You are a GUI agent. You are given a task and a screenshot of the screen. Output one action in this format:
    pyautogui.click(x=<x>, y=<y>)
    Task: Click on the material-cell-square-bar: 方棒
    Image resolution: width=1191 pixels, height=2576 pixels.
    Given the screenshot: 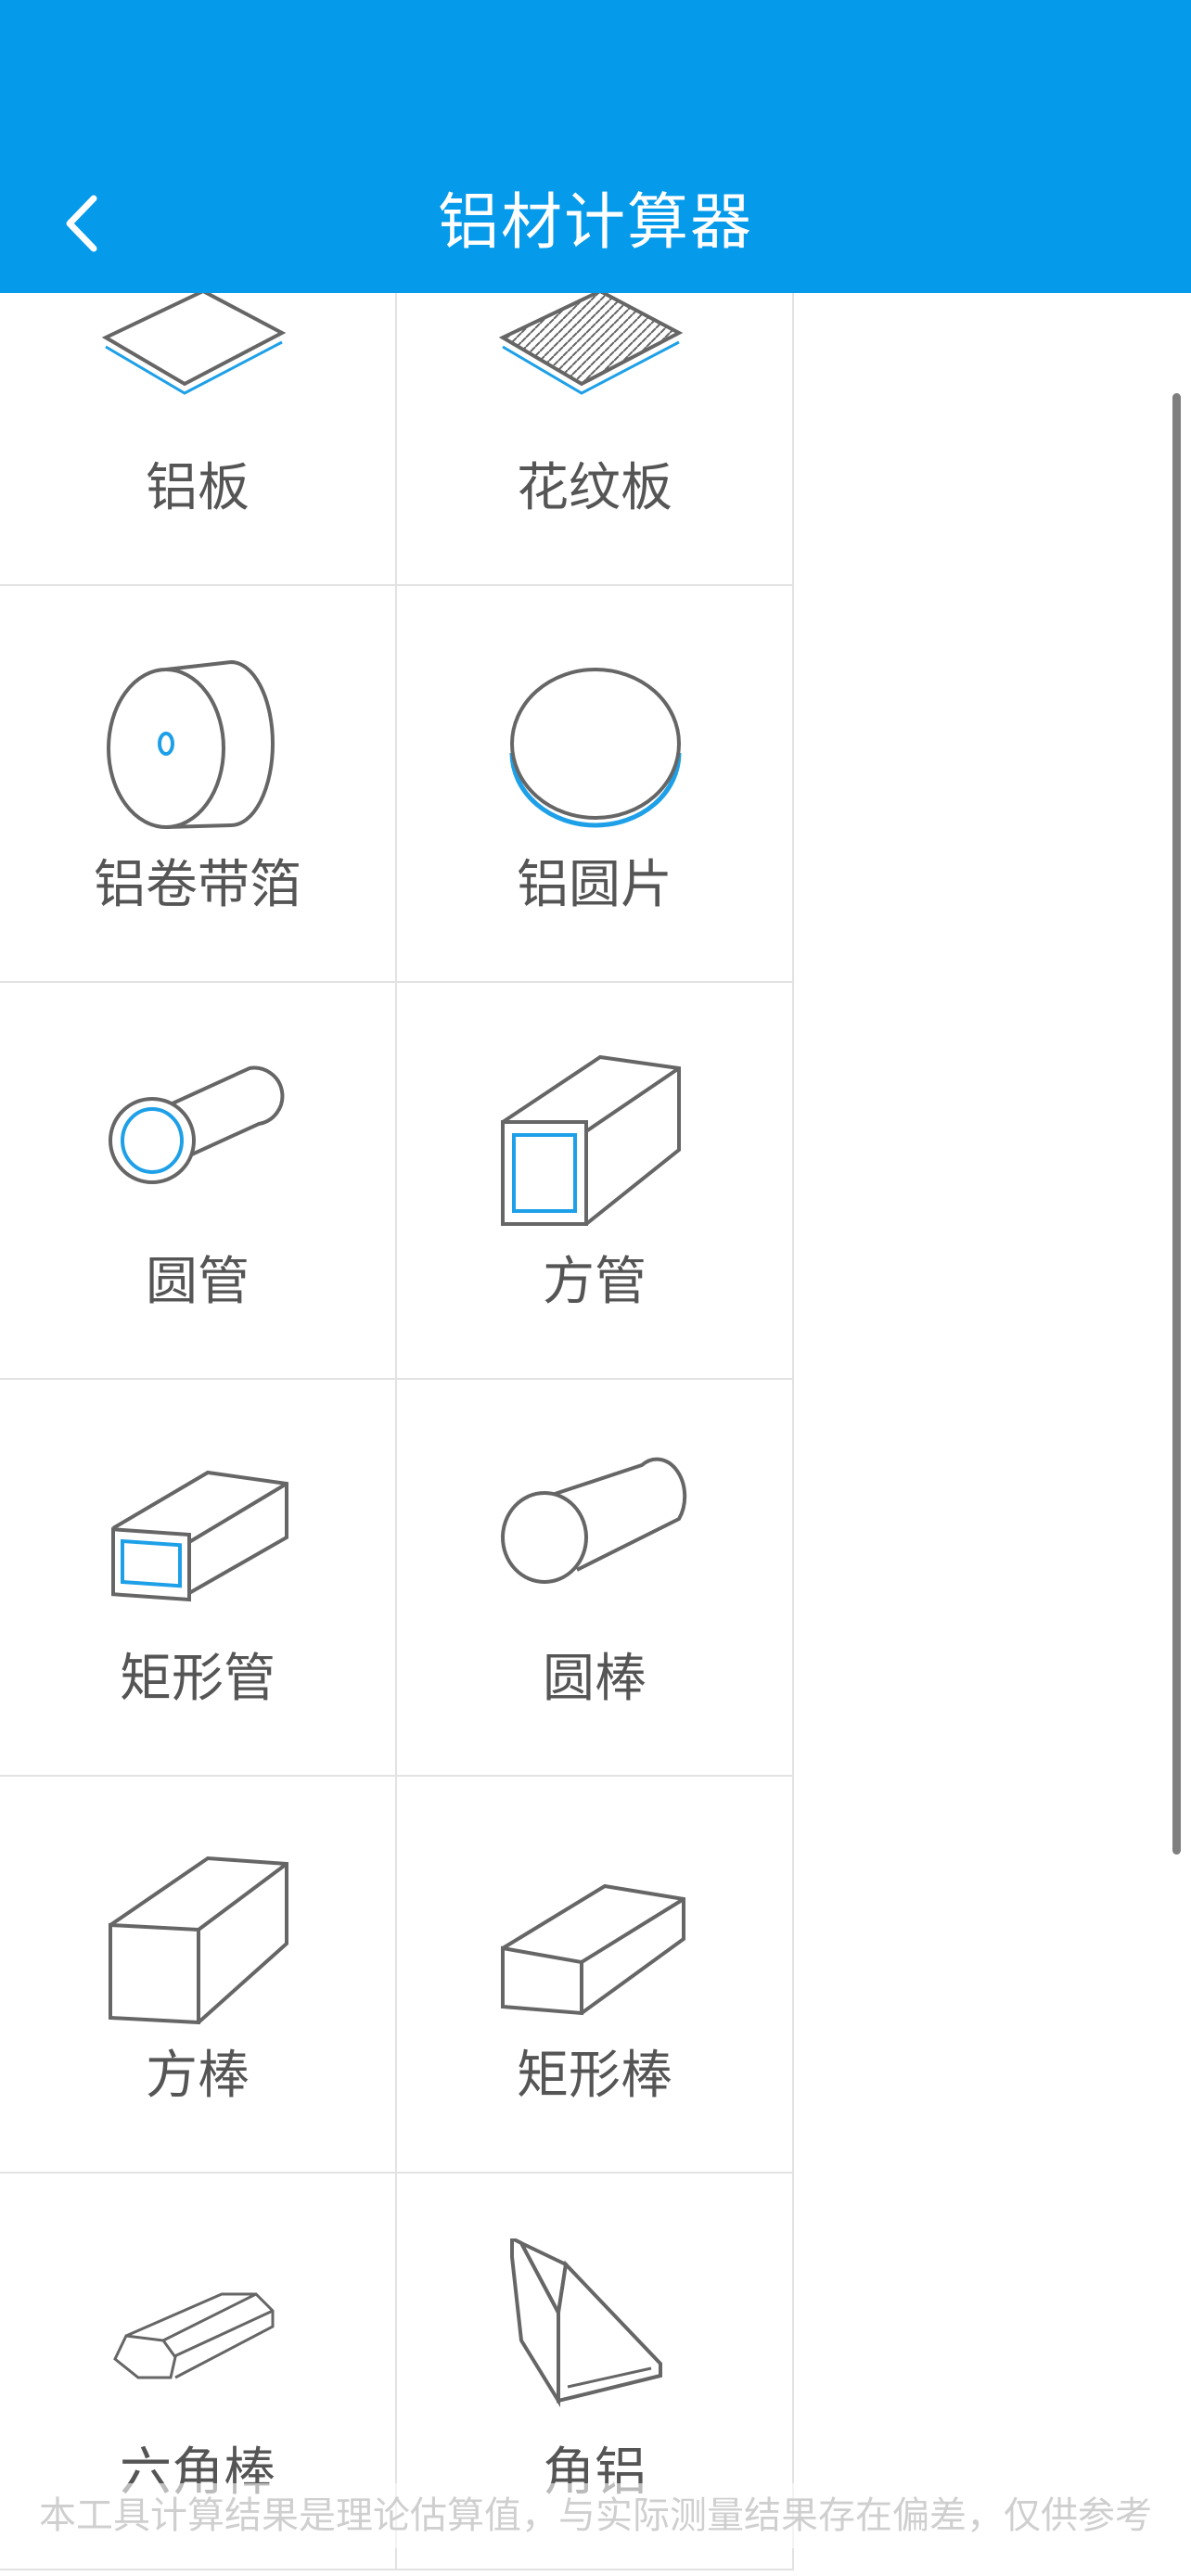 What is the action you would take?
    pyautogui.click(x=198, y=1976)
    